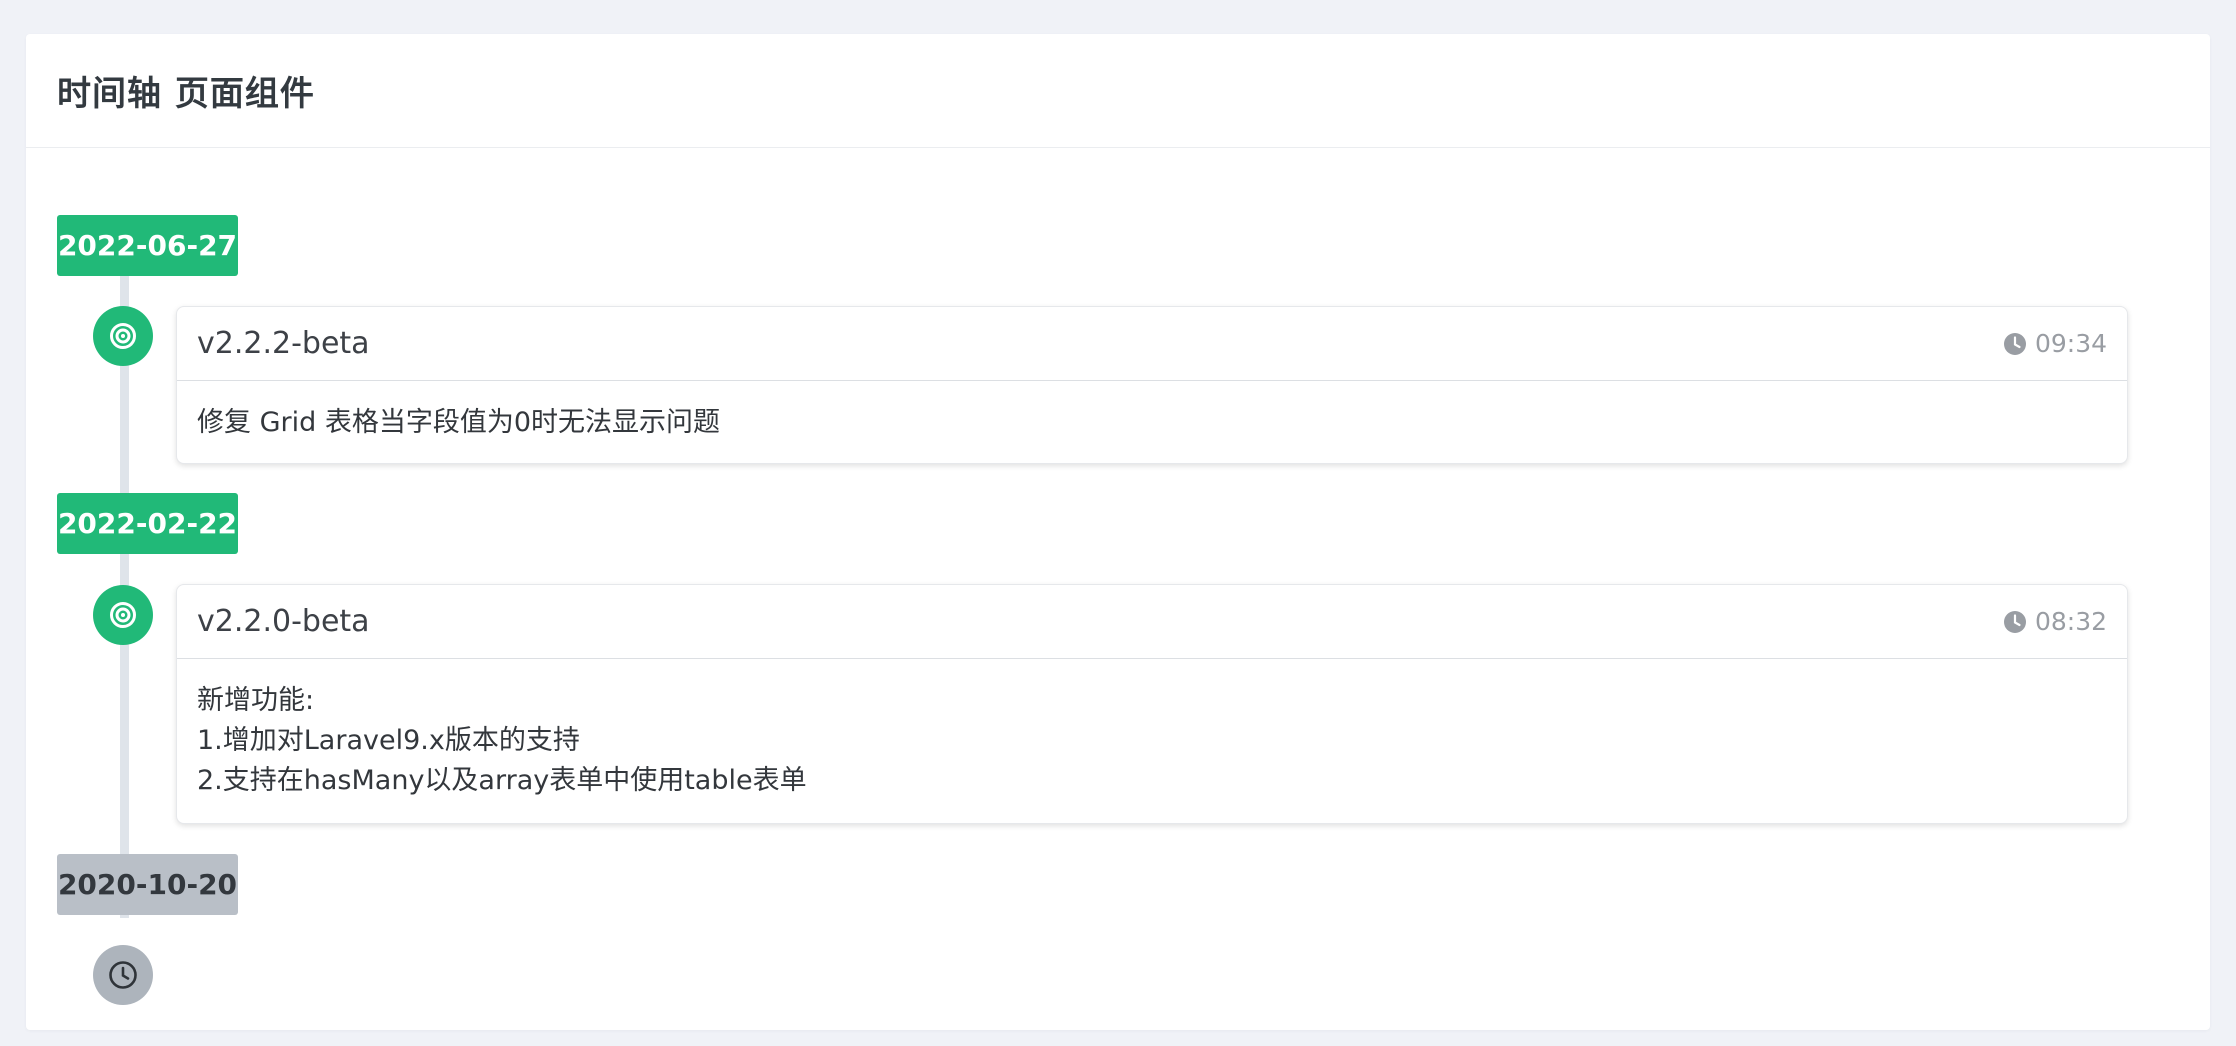  Describe the element at coordinates (283, 343) in the screenshot. I see `item-title: v2.2.2-beta` at that location.